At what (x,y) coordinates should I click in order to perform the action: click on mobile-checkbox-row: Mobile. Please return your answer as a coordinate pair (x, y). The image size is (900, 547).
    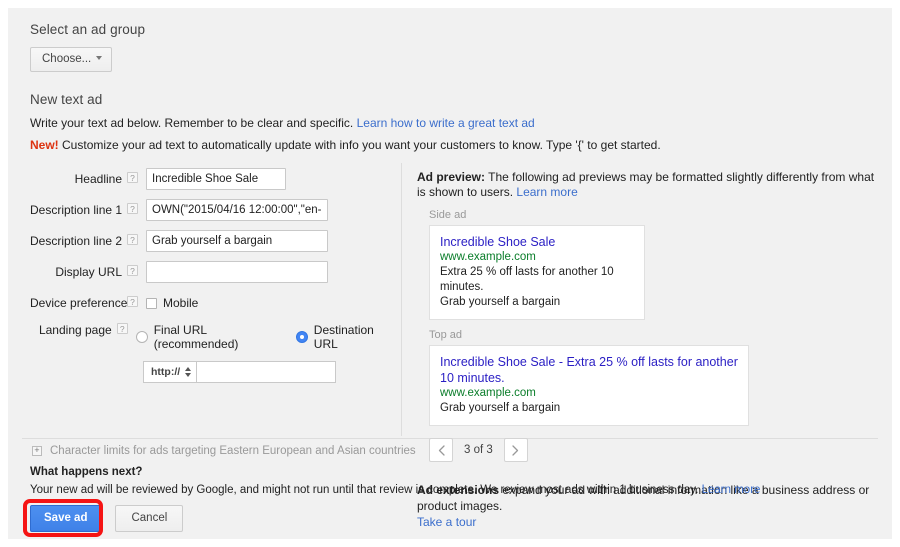
    Looking at the image, I should click on (172, 301).